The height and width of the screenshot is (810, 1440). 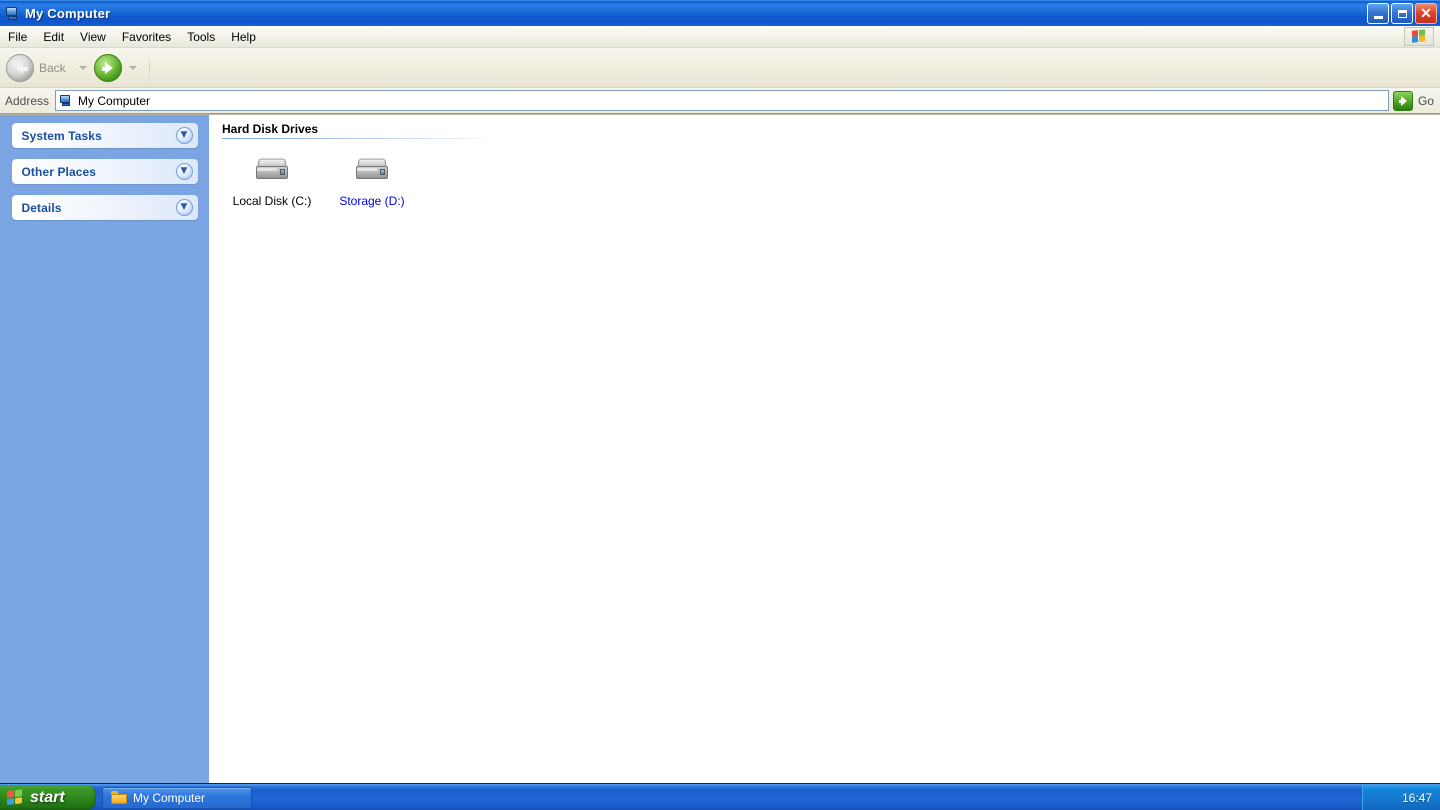 I want to click on drive-label-local-disk-c: Local Disk (C:), so click(x=272, y=201).